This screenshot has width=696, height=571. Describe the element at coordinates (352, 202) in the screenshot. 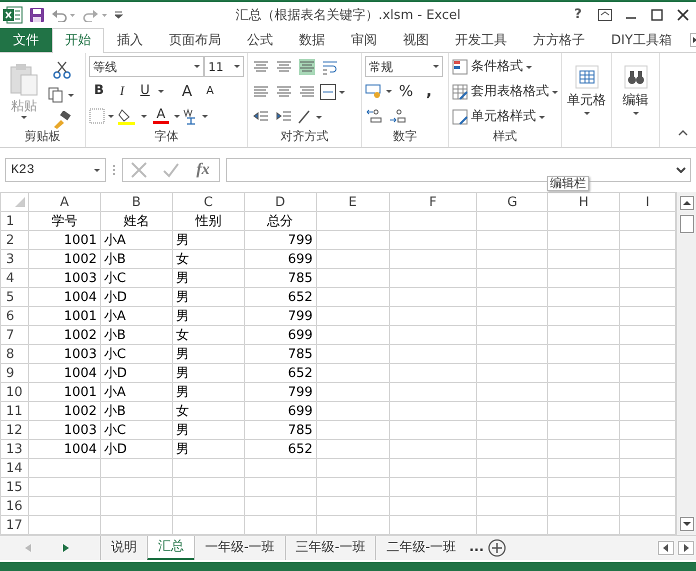

I see `column-header: E` at that location.